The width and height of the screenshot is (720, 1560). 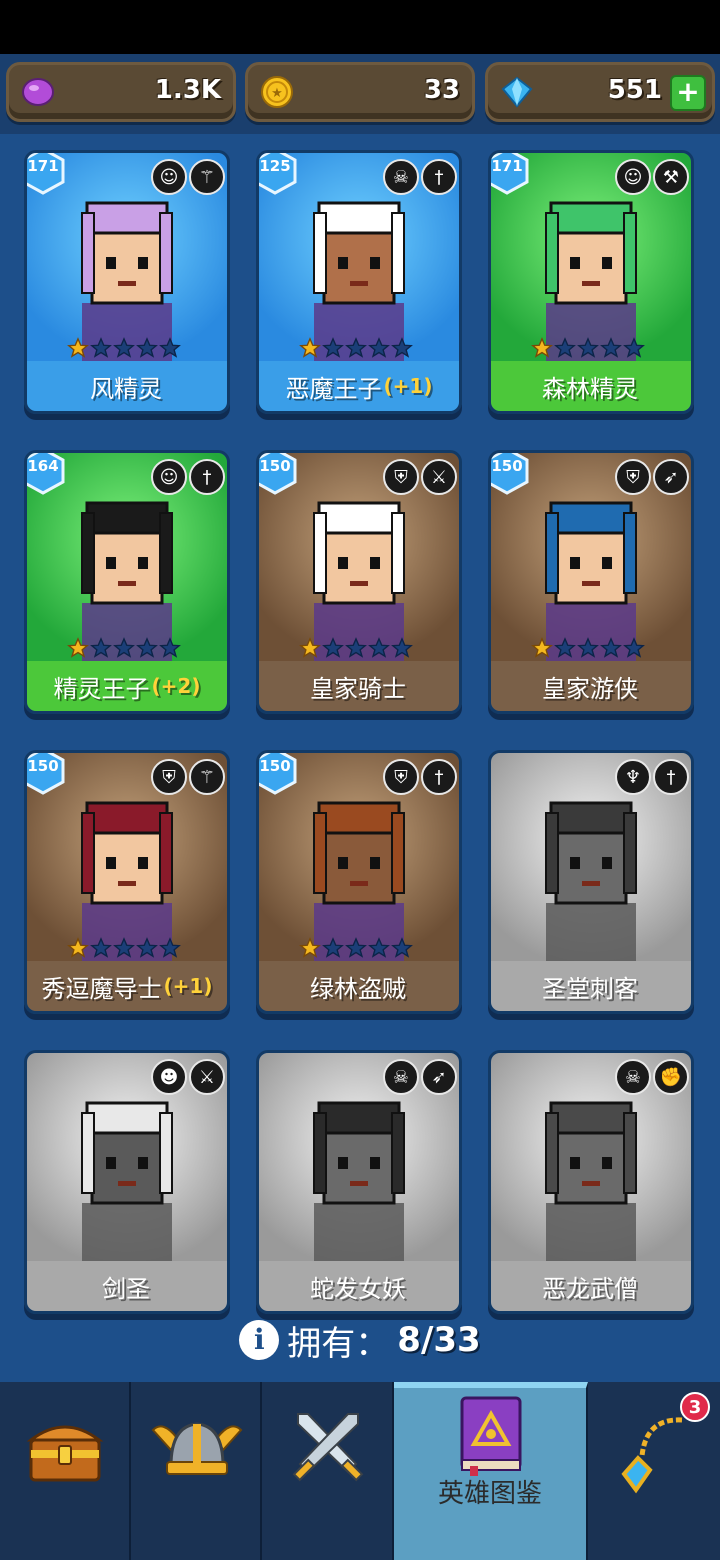 I want to click on hero-card: 森林精灵 171 ☺ ⚒, so click(x=591, y=282).